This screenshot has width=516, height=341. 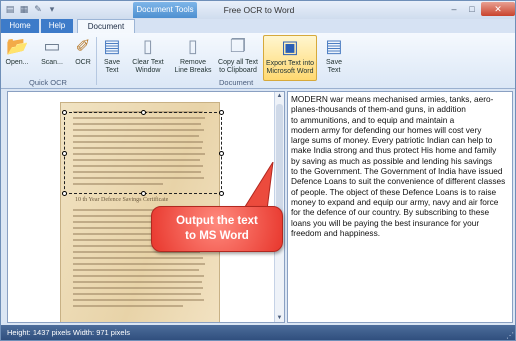 What do you see at coordinates (279, 318) in the screenshot?
I see `scroll-down-icon: ▼` at bounding box center [279, 318].